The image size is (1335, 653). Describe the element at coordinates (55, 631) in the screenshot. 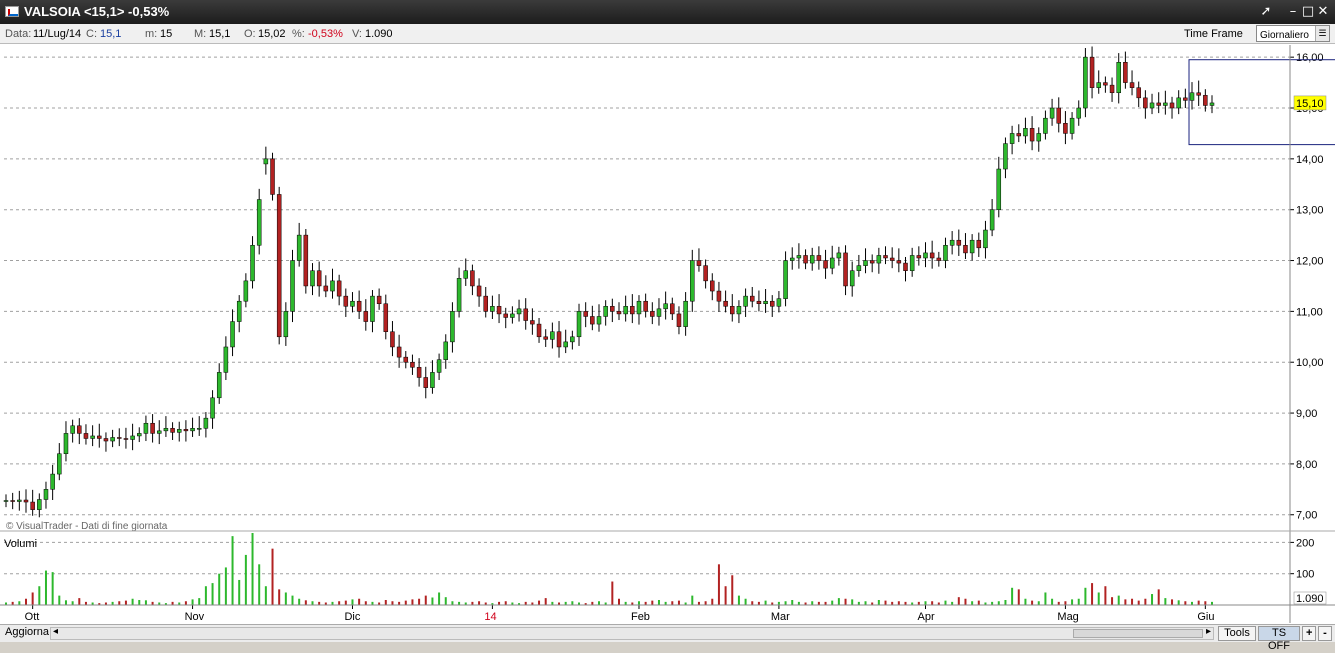

I see `scroll-left-icon: ◂` at that location.